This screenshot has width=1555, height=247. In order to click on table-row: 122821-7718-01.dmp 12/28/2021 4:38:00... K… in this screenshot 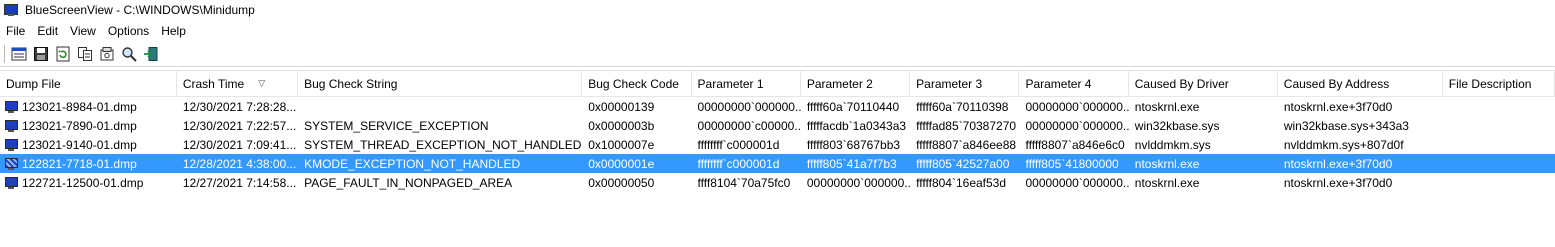, I will do `click(777, 163)`.